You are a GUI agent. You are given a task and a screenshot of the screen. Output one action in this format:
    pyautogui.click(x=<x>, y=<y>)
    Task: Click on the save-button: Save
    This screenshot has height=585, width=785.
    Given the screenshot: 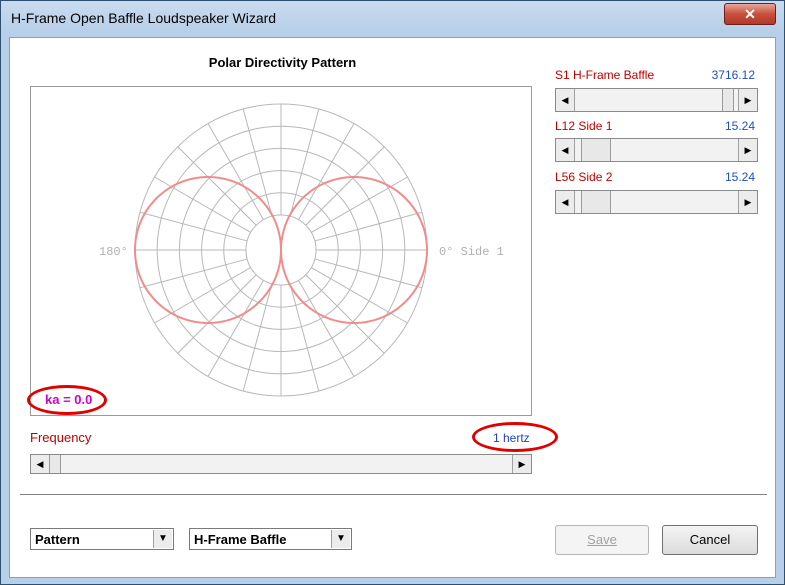 What is the action you would take?
    pyautogui.click(x=602, y=540)
    